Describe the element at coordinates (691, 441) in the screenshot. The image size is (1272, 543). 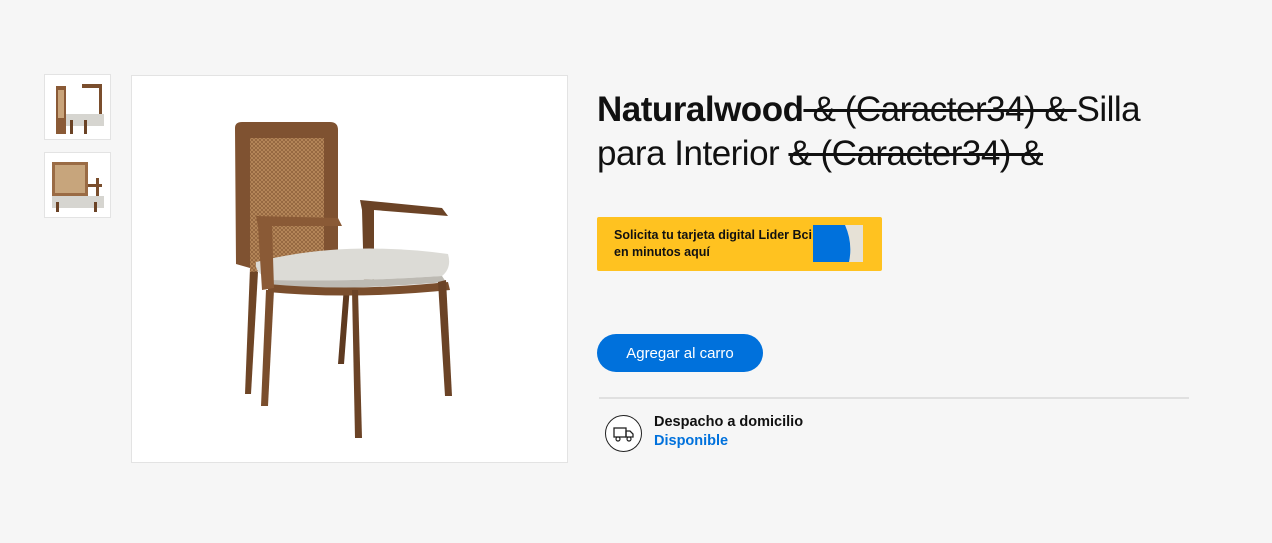
I see `shipping-status: Disponible` at that location.